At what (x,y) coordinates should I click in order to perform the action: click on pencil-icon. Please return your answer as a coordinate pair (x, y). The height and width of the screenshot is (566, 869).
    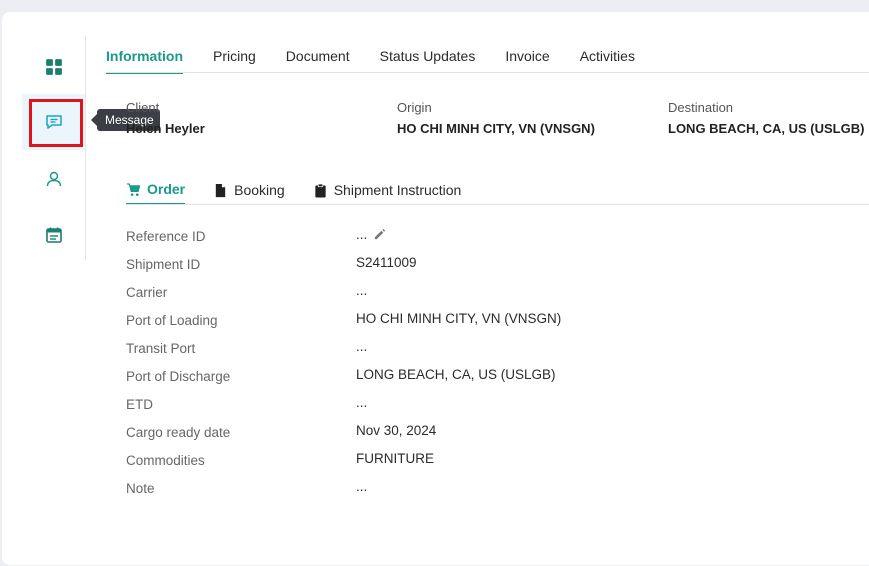
    Looking at the image, I should click on (379, 234).